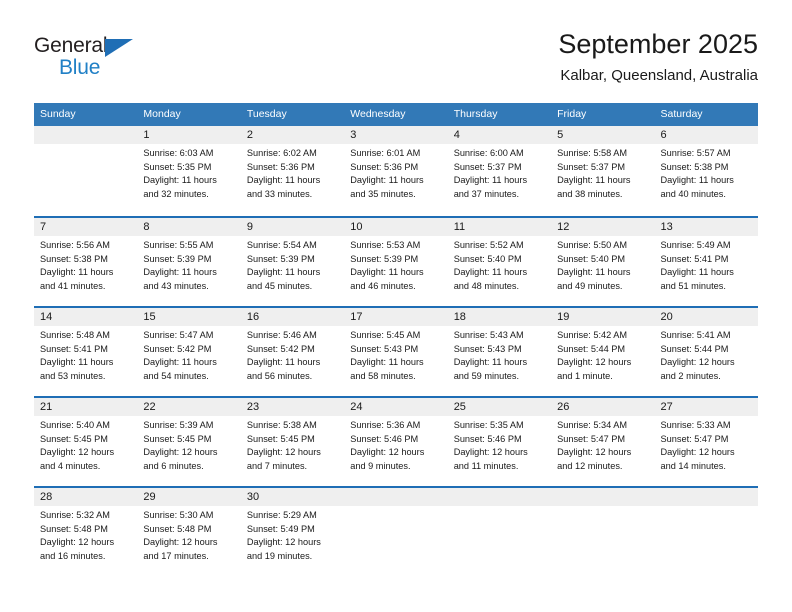 This screenshot has height=612, width=792. What do you see at coordinates (488, 153) in the screenshot?
I see `sunrise-text: Sunrise: 6:00 AM` at bounding box center [488, 153].